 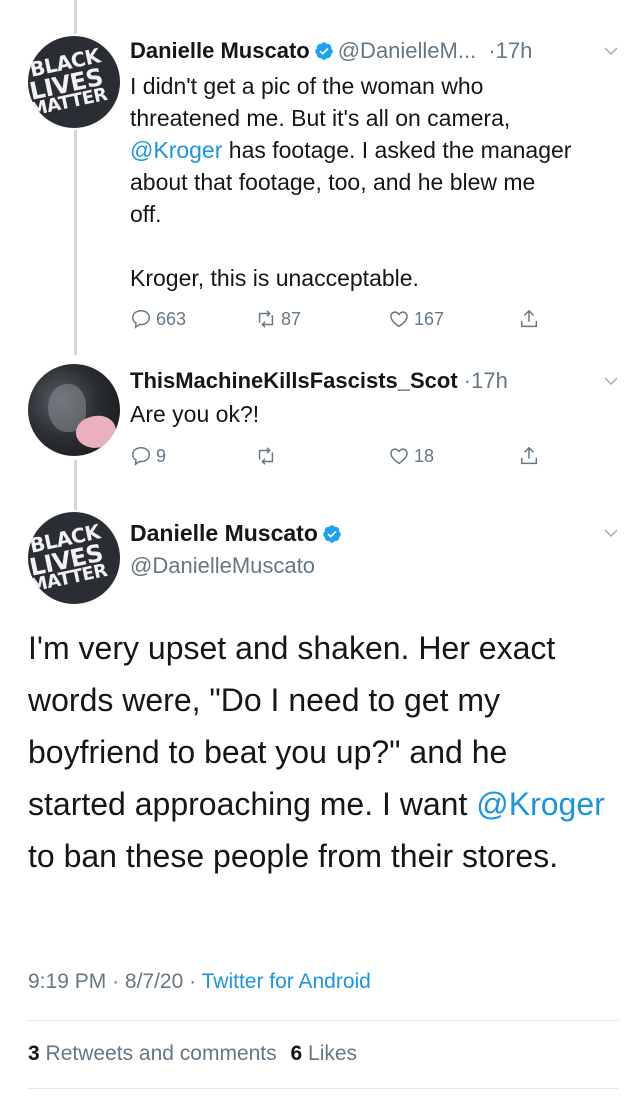 I want to click on retweets-stat: 3 Retweets and comments, so click(x=152, y=1053).